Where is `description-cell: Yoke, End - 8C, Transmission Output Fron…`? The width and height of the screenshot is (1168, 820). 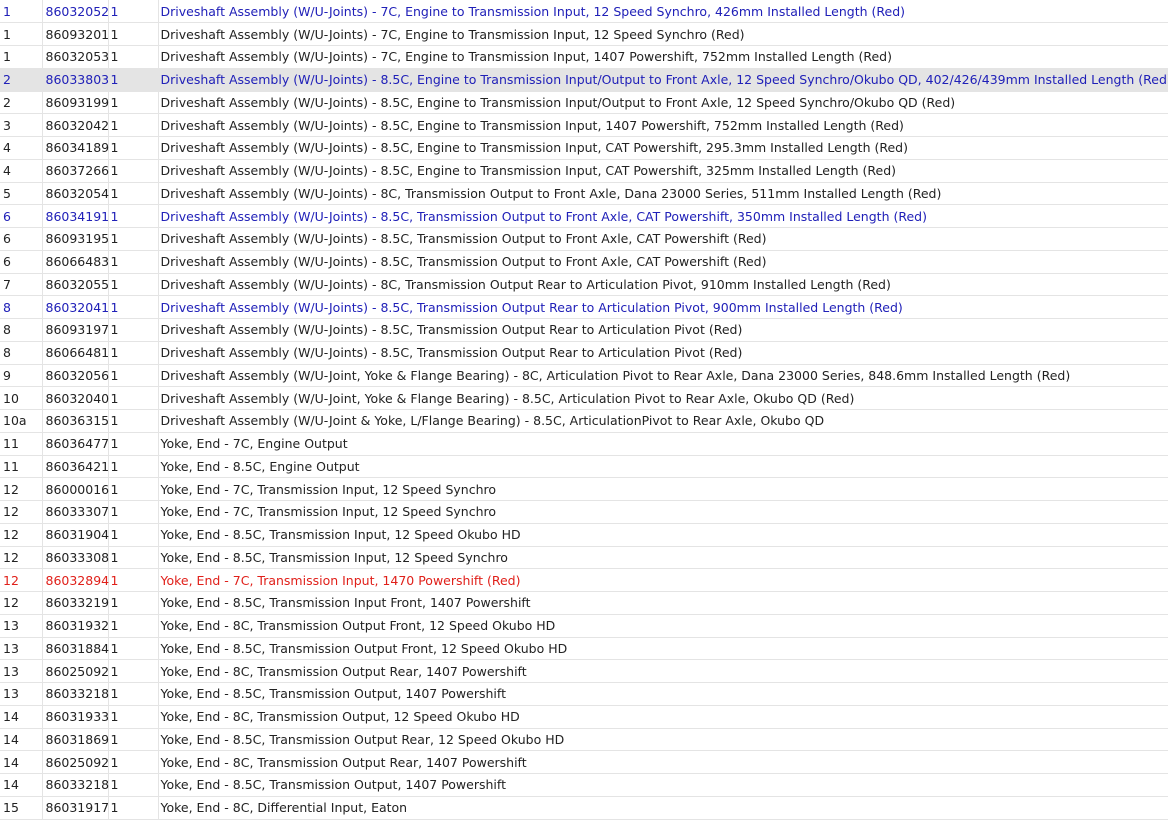
description-cell: Yoke, End - 8C, Transmission Output Fron… is located at coordinates (663, 626).